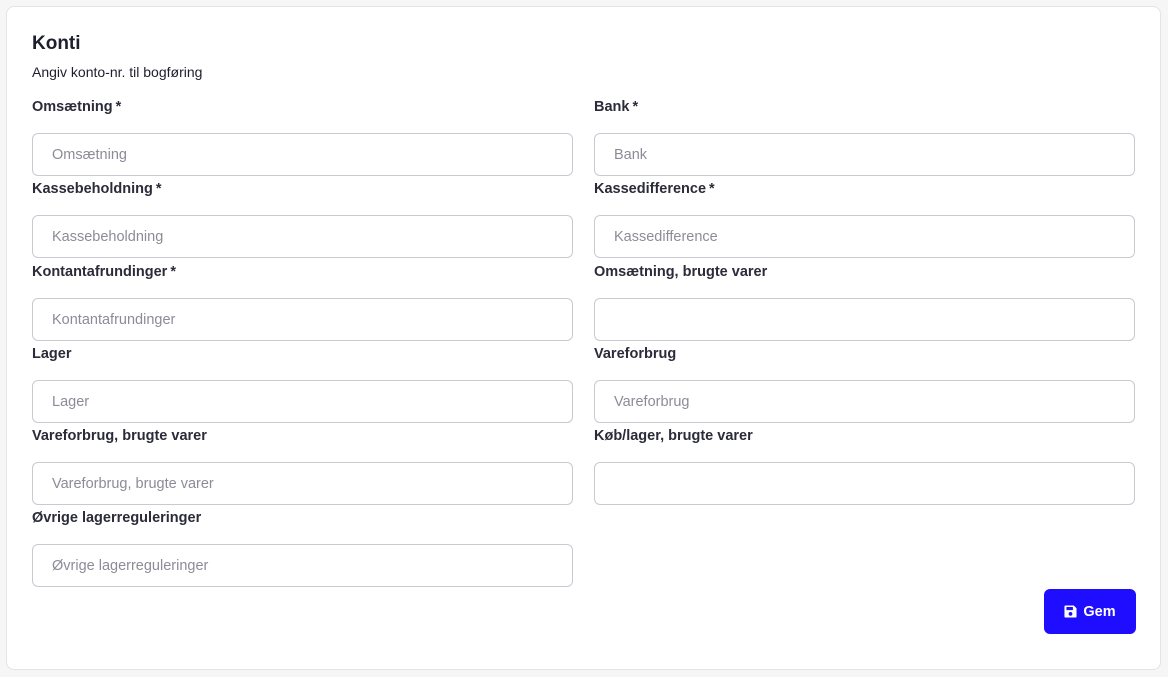 This screenshot has width=1168, height=677. I want to click on save-button: Gem, so click(1090, 611).